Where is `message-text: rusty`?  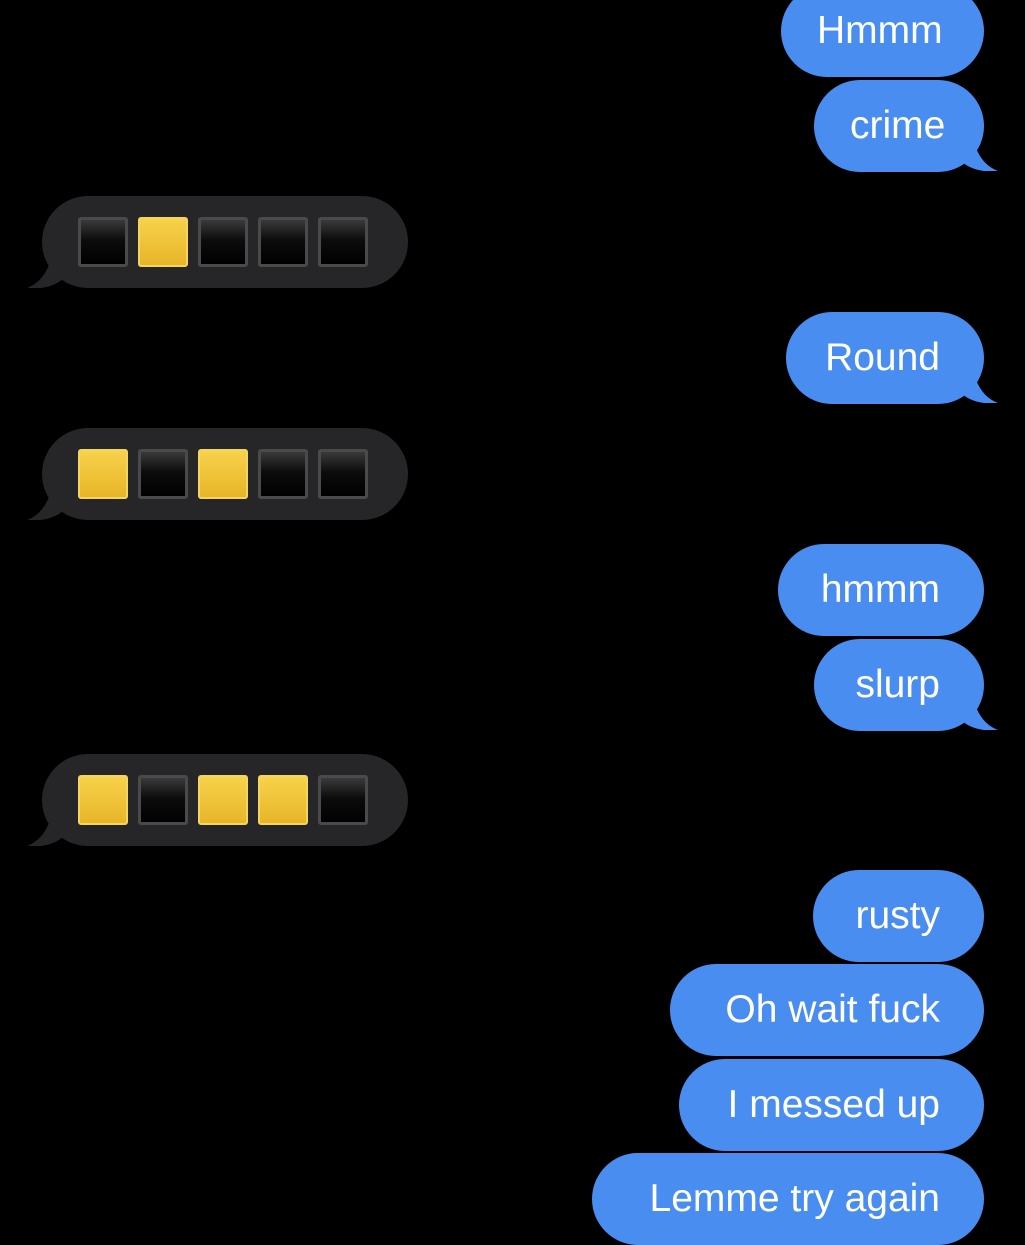
message-text: rusty is located at coordinates (897, 915).